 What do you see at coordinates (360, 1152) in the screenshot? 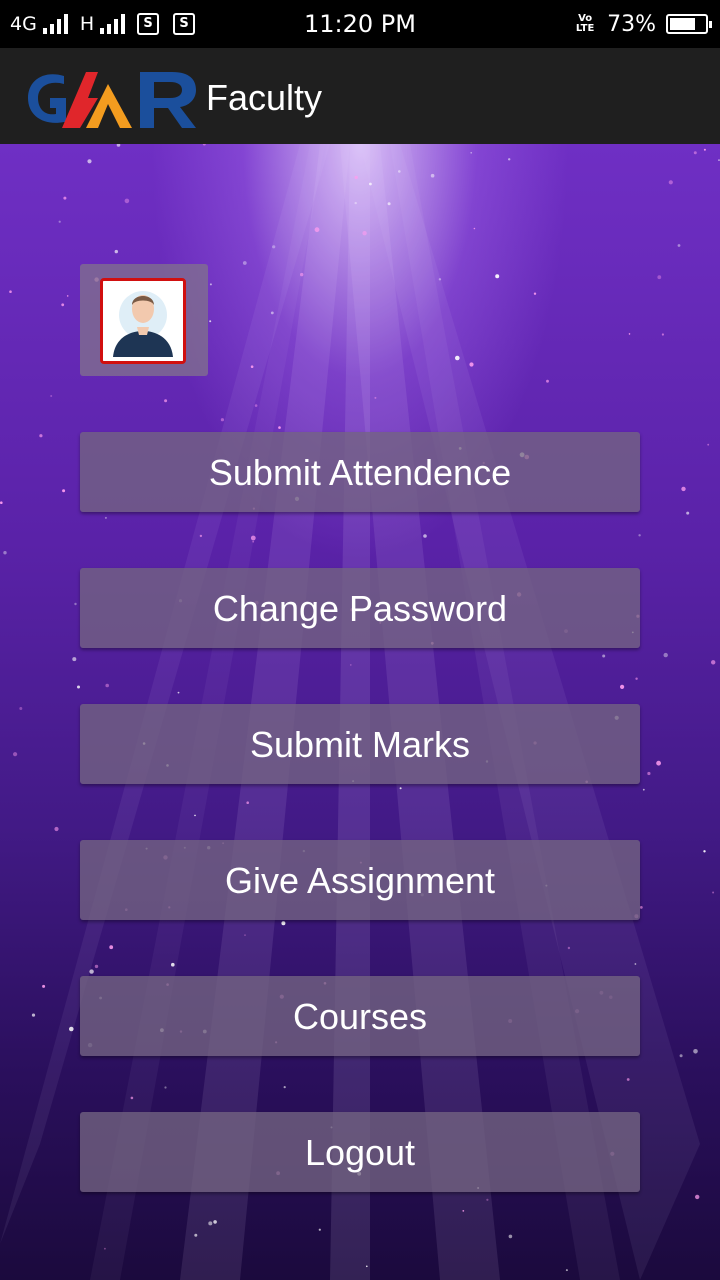
I see `logout-button: Logout` at bounding box center [360, 1152].